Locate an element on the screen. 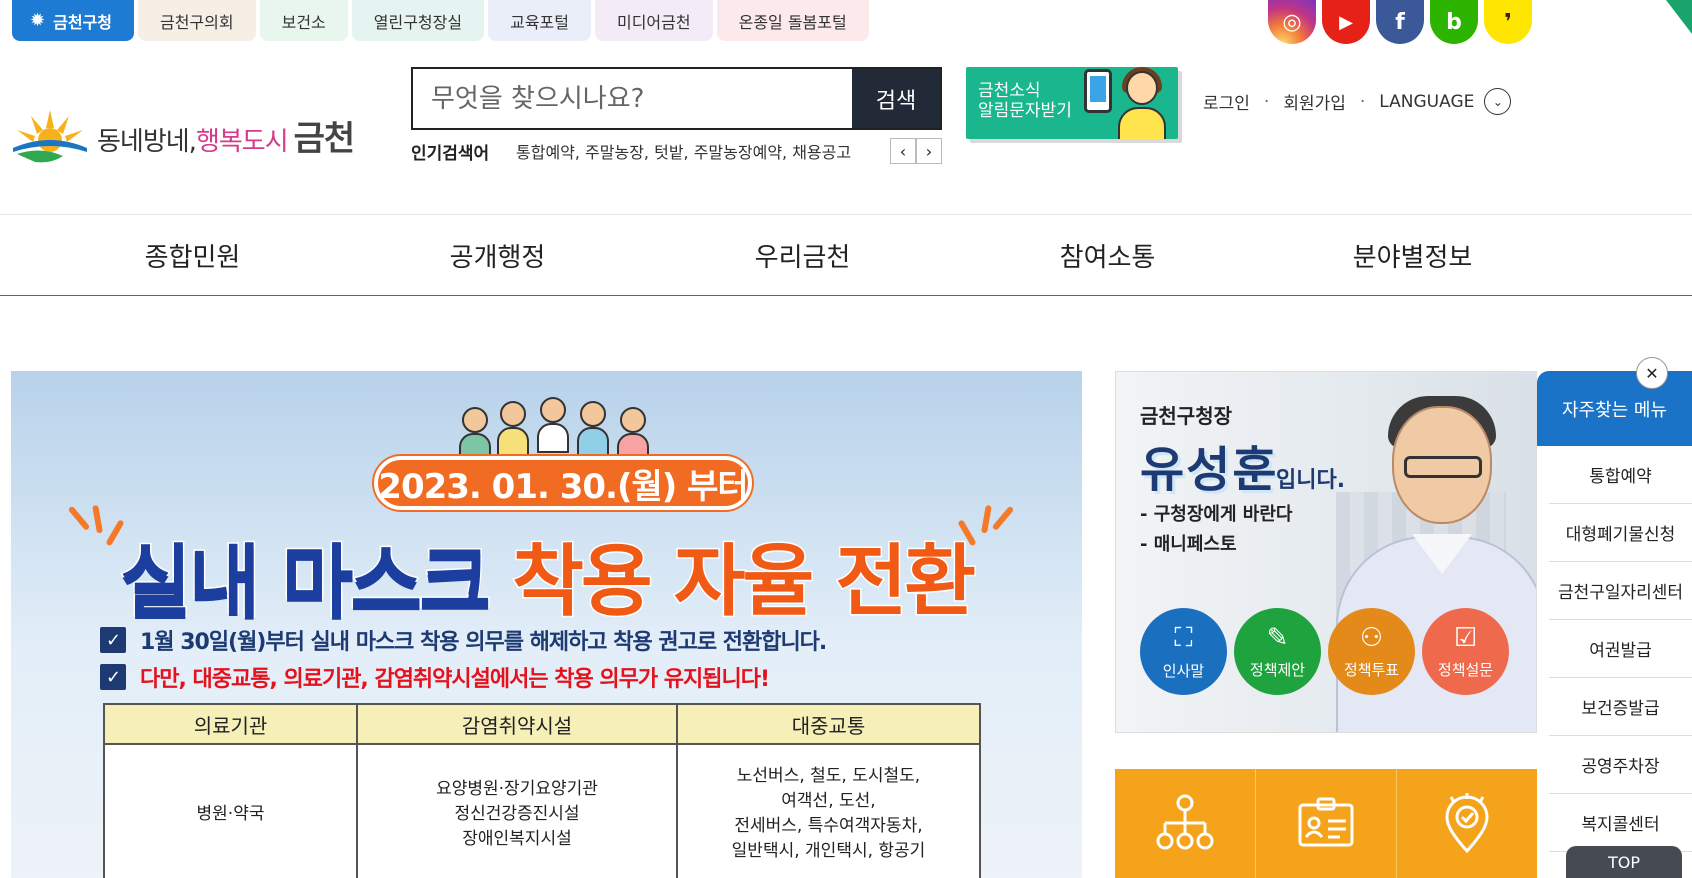 Image resolution: width=1692 pixels, height=878 pixels. podium-icon: ⛶ is located at coordinates (1183, 637).